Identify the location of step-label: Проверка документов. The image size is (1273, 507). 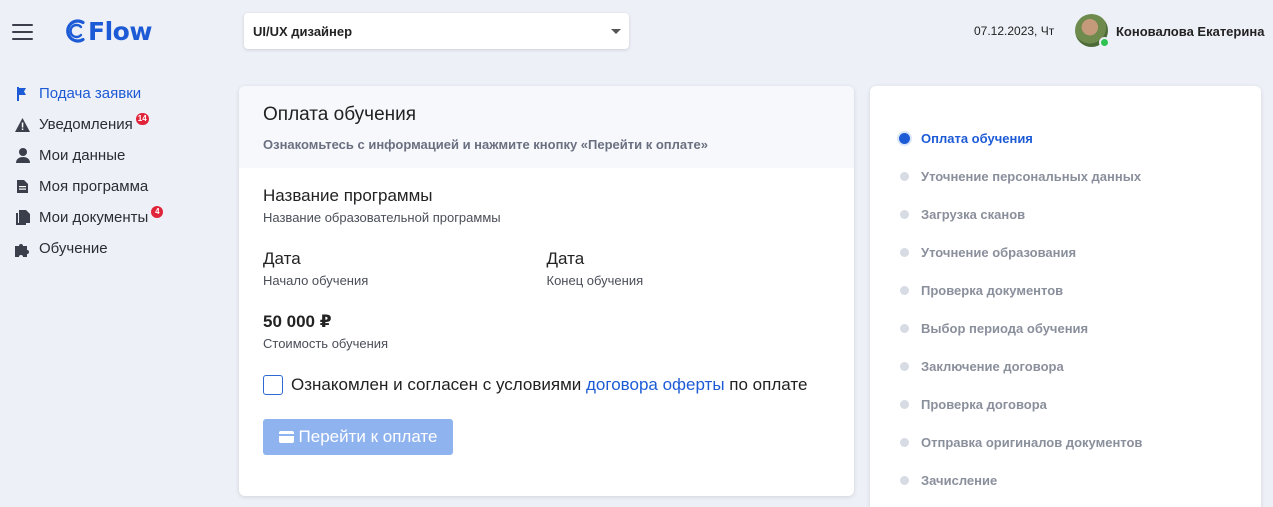
(992, 290).